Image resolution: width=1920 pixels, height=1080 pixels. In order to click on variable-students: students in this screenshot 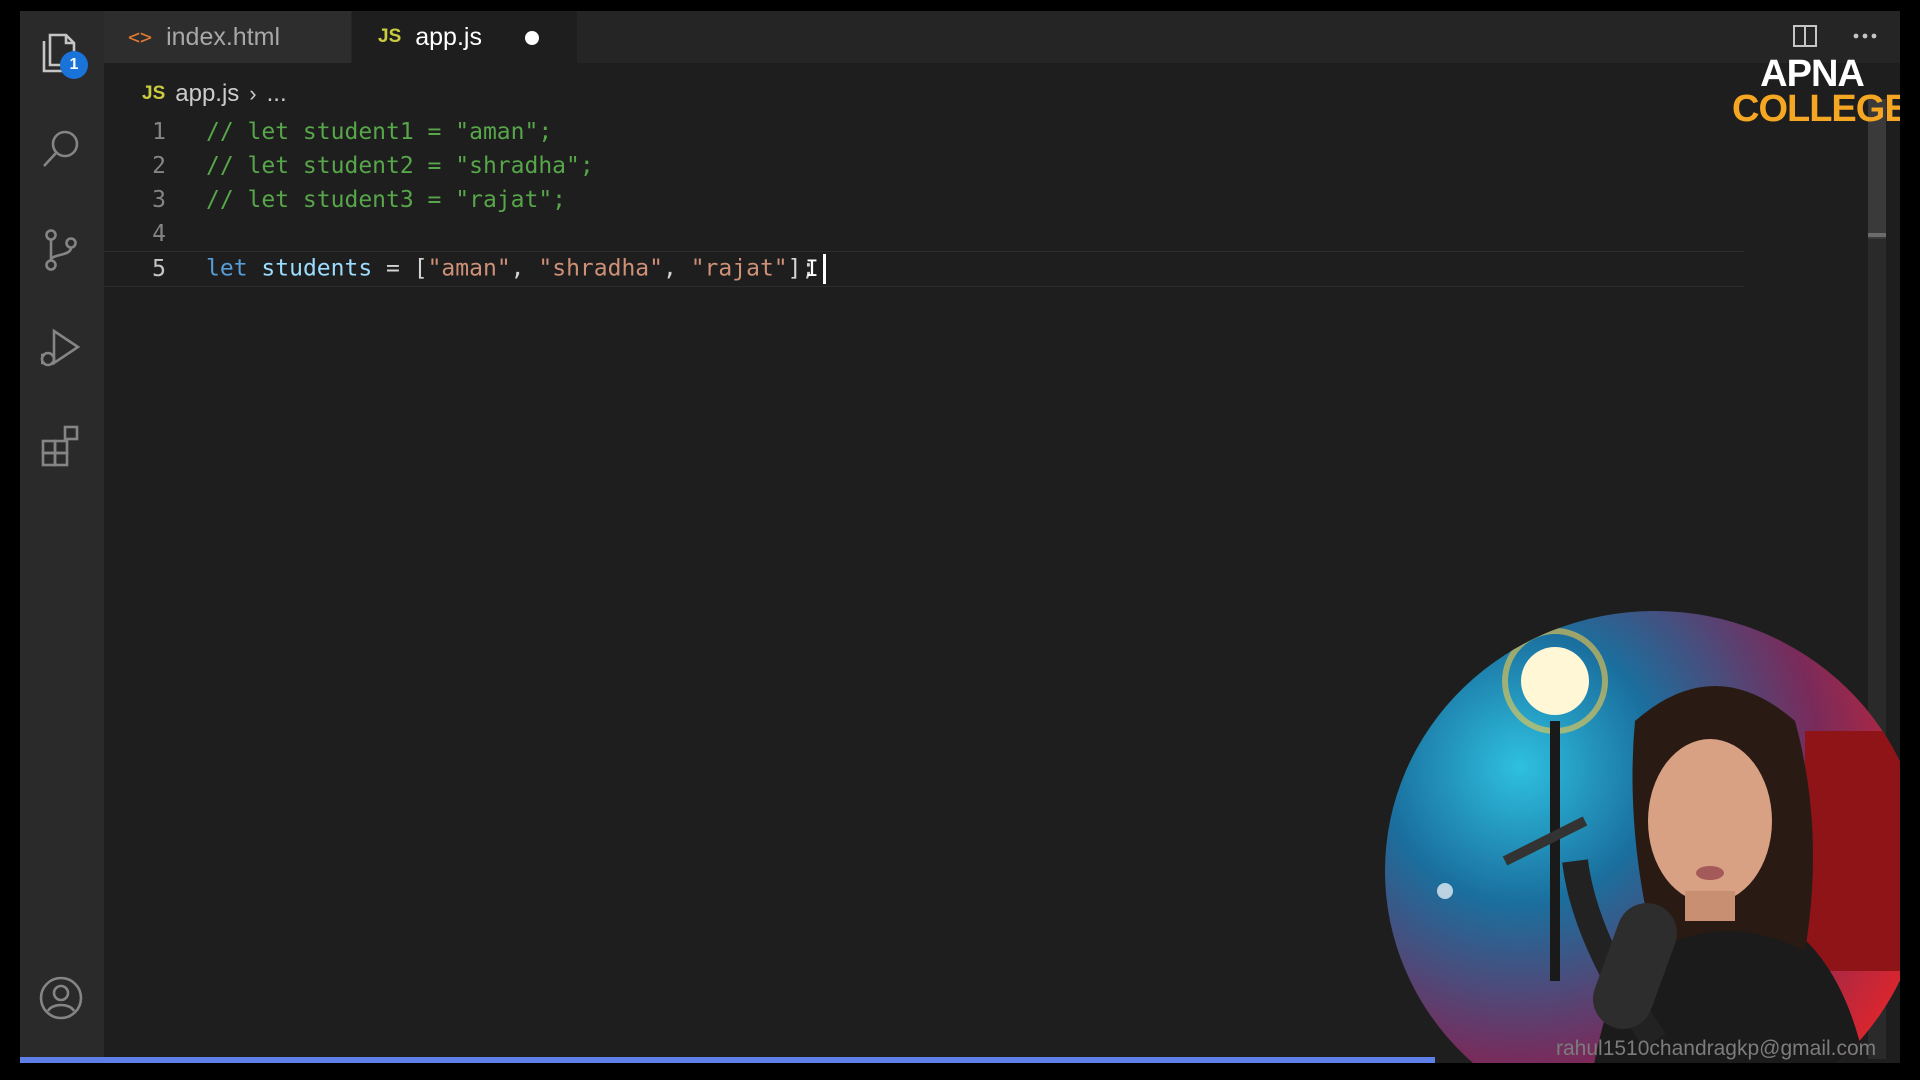, I will do `click(317, 268)`.